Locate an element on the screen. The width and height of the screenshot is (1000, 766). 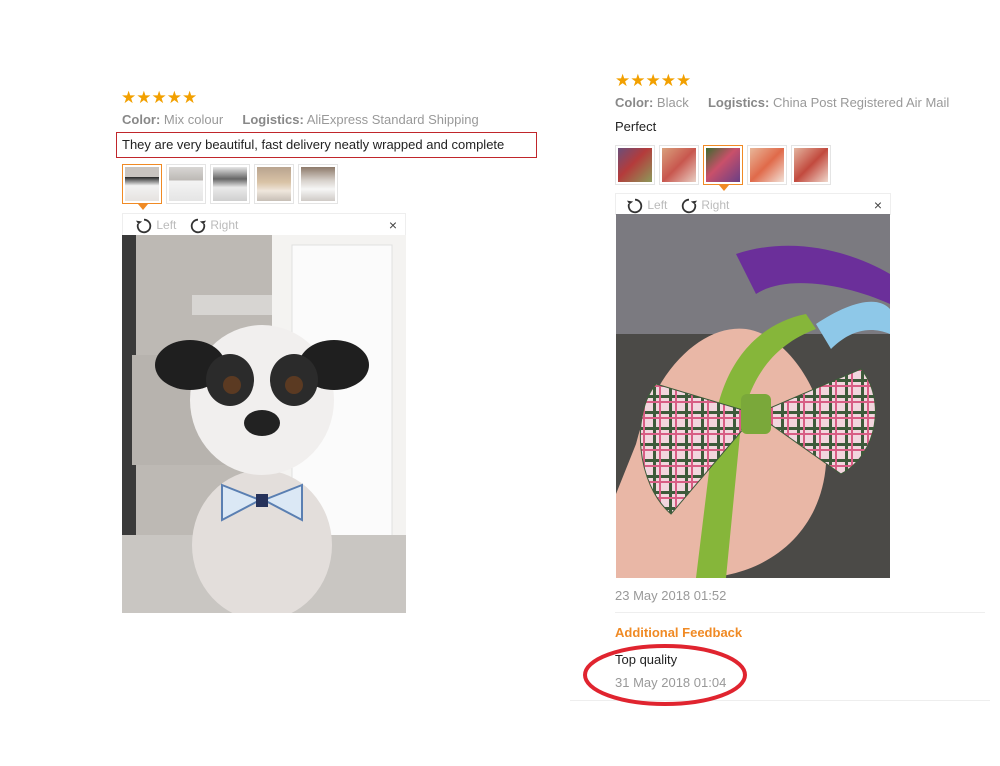
divider is located at coordinates (800, 612).